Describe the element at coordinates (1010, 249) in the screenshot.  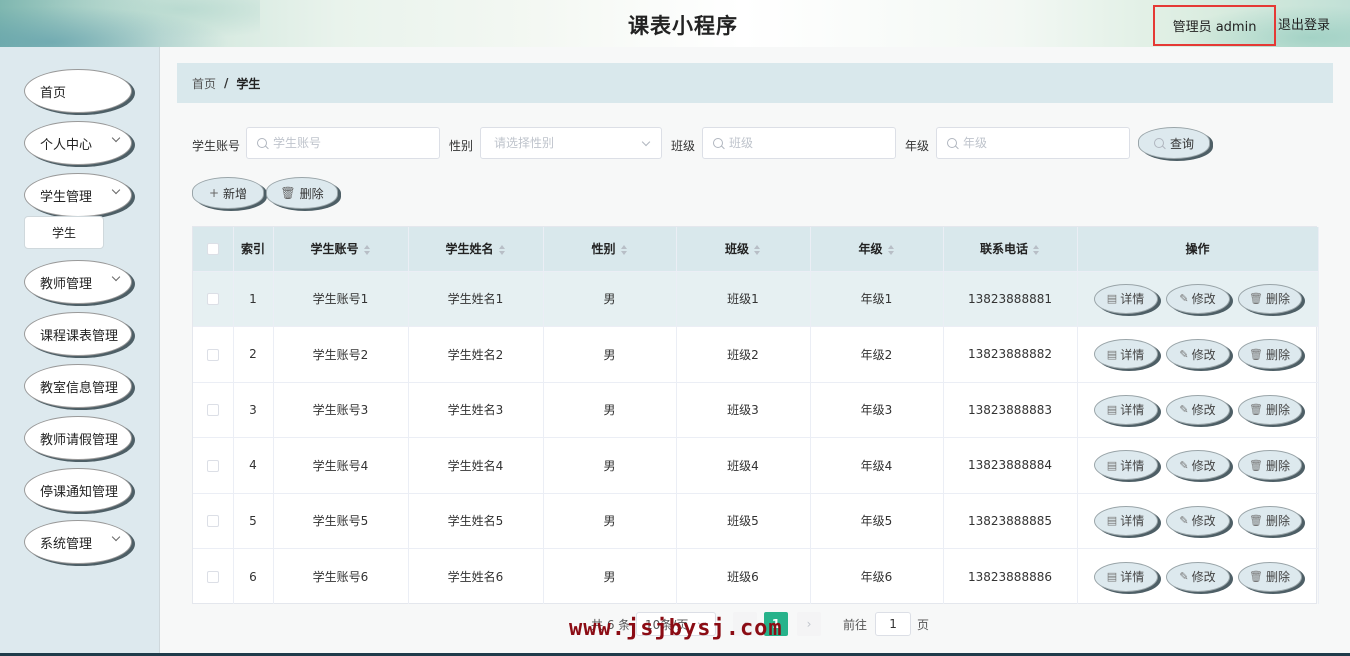
I see `column-header-phone: 联系电话` at that location.